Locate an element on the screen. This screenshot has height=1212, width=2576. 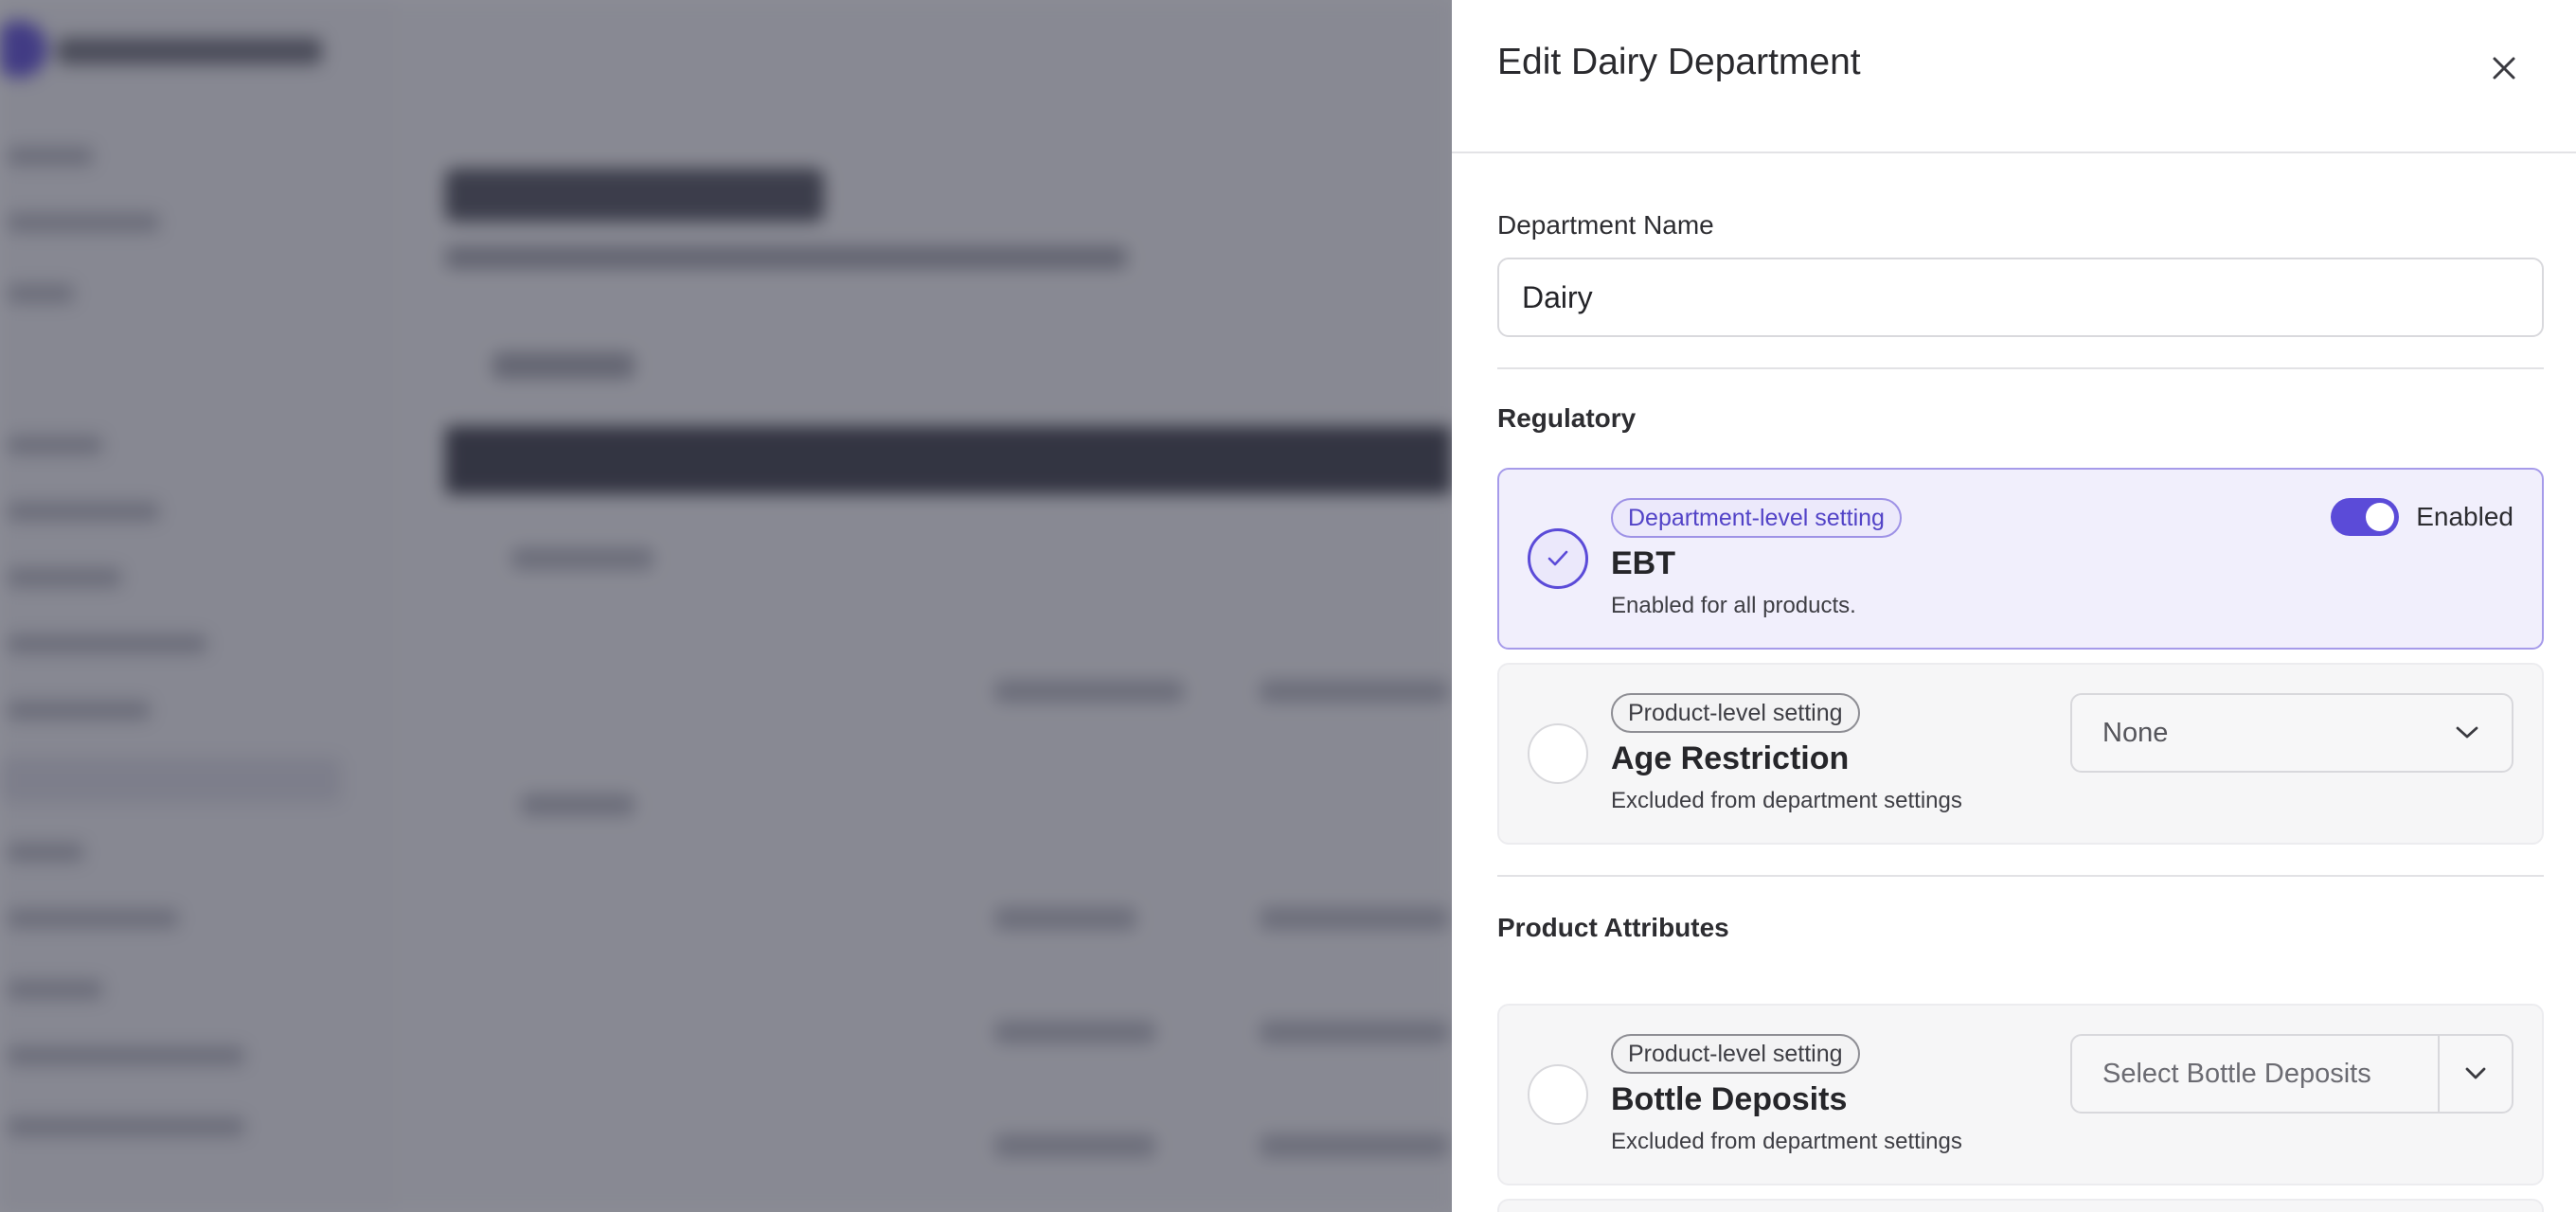
age-restriction-description: Excluded from department settings is located at coordinates (1786, 800).